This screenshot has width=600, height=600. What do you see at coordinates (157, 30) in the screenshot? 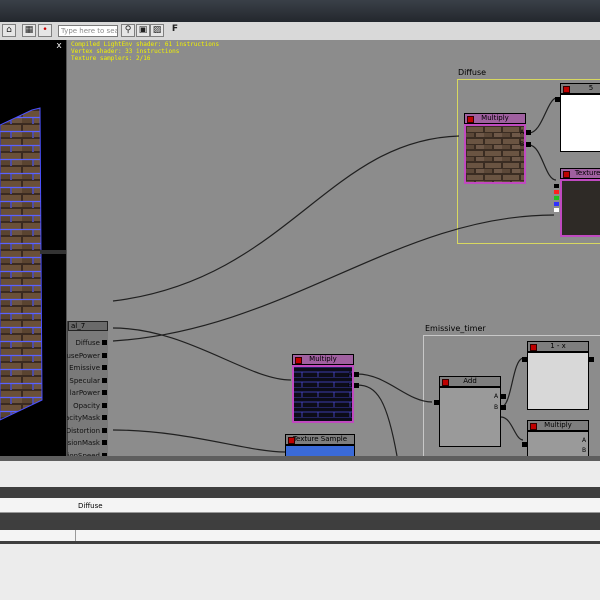
I see `function-icon: ▨` at bounding box center [157, 30].